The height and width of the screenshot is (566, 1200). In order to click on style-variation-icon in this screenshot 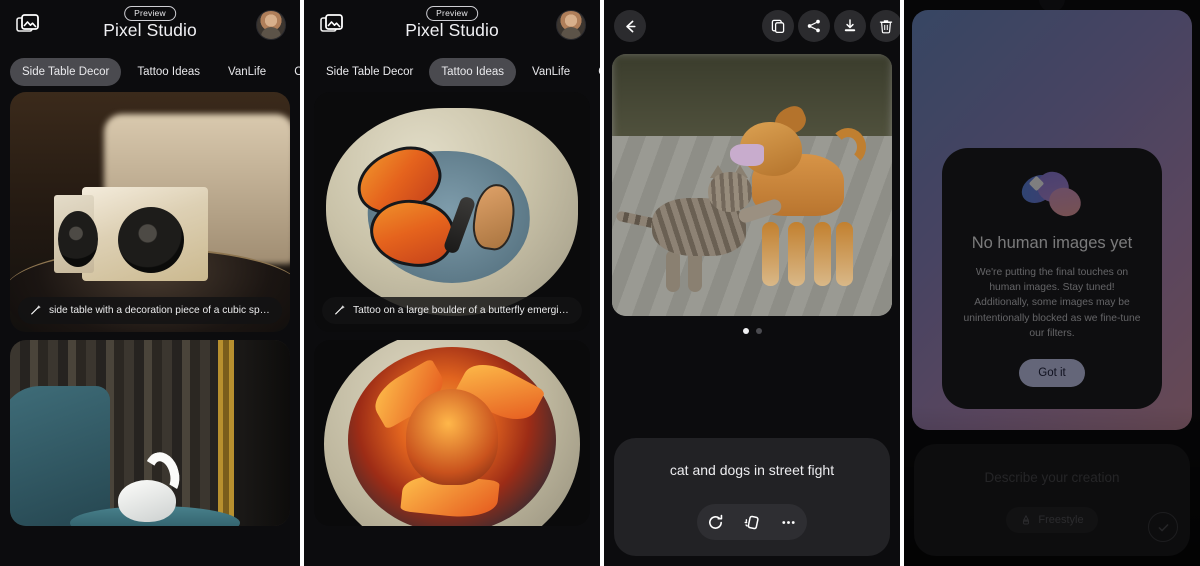, I will do `click(752, 522)`.